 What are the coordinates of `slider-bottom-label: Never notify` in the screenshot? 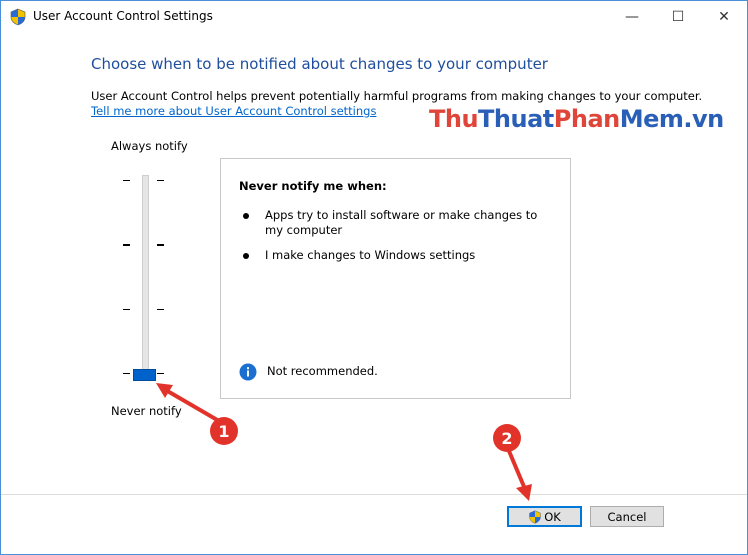 It's located at (146, 411).